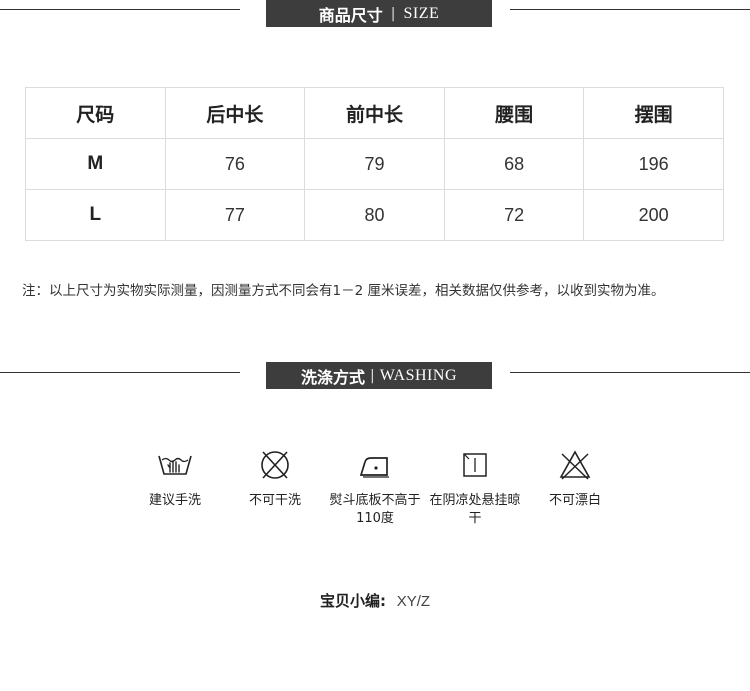  What do you see at coordinates (421, 13) in the screenshot?
I see `size-title-en: SIZE` at bounding box center [421, 13].